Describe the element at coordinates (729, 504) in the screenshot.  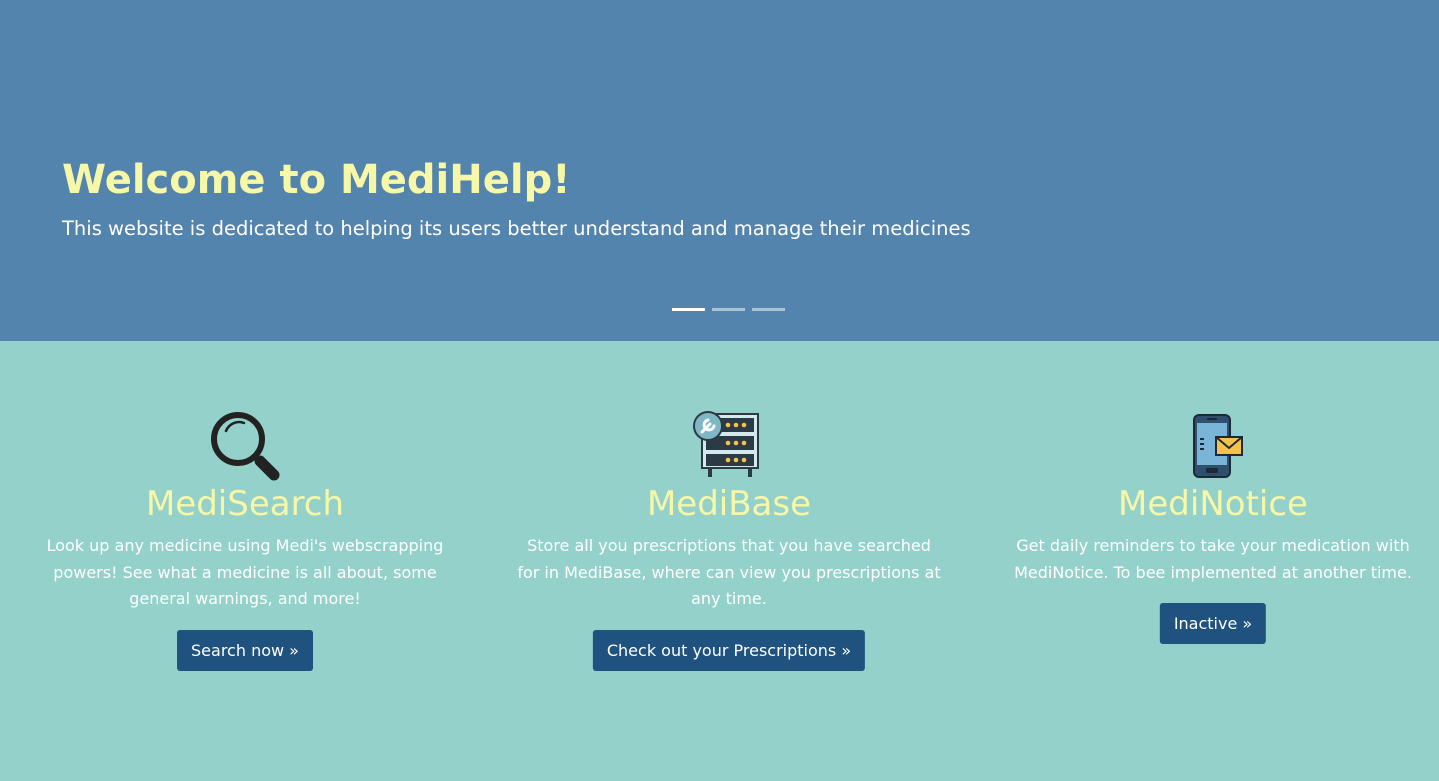
I see `feature-title: MediBase` at that location.